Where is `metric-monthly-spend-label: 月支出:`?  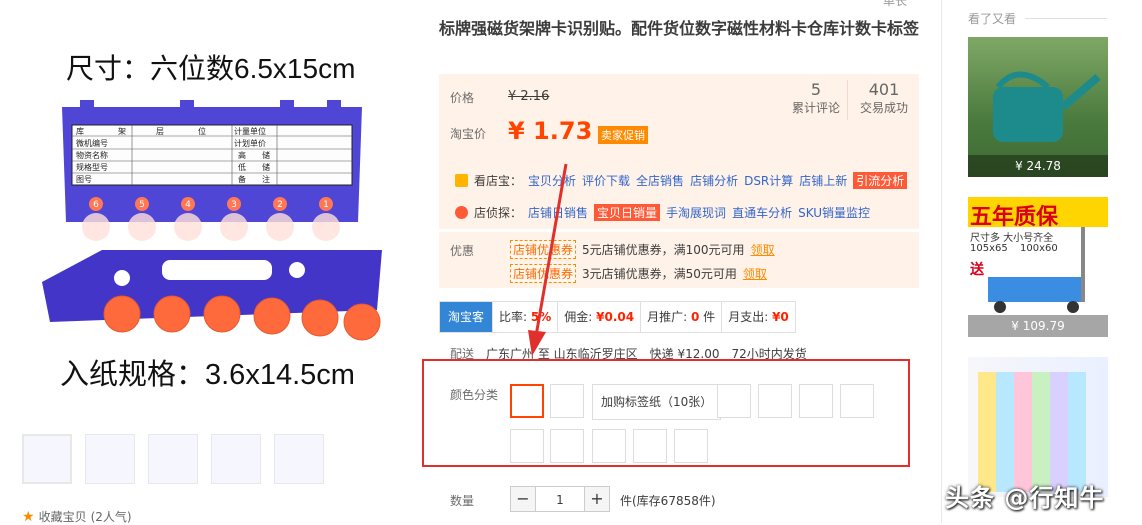 metric-monthly-spend-label: 月支出: is located at coordinates (748, 317).